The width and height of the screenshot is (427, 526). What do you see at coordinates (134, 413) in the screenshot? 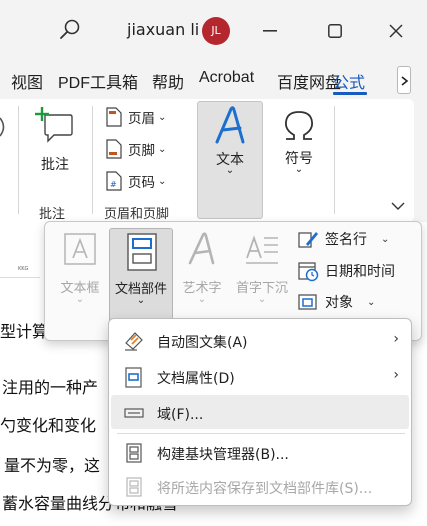
I see `field-icon` at bounding box center [134, 413].